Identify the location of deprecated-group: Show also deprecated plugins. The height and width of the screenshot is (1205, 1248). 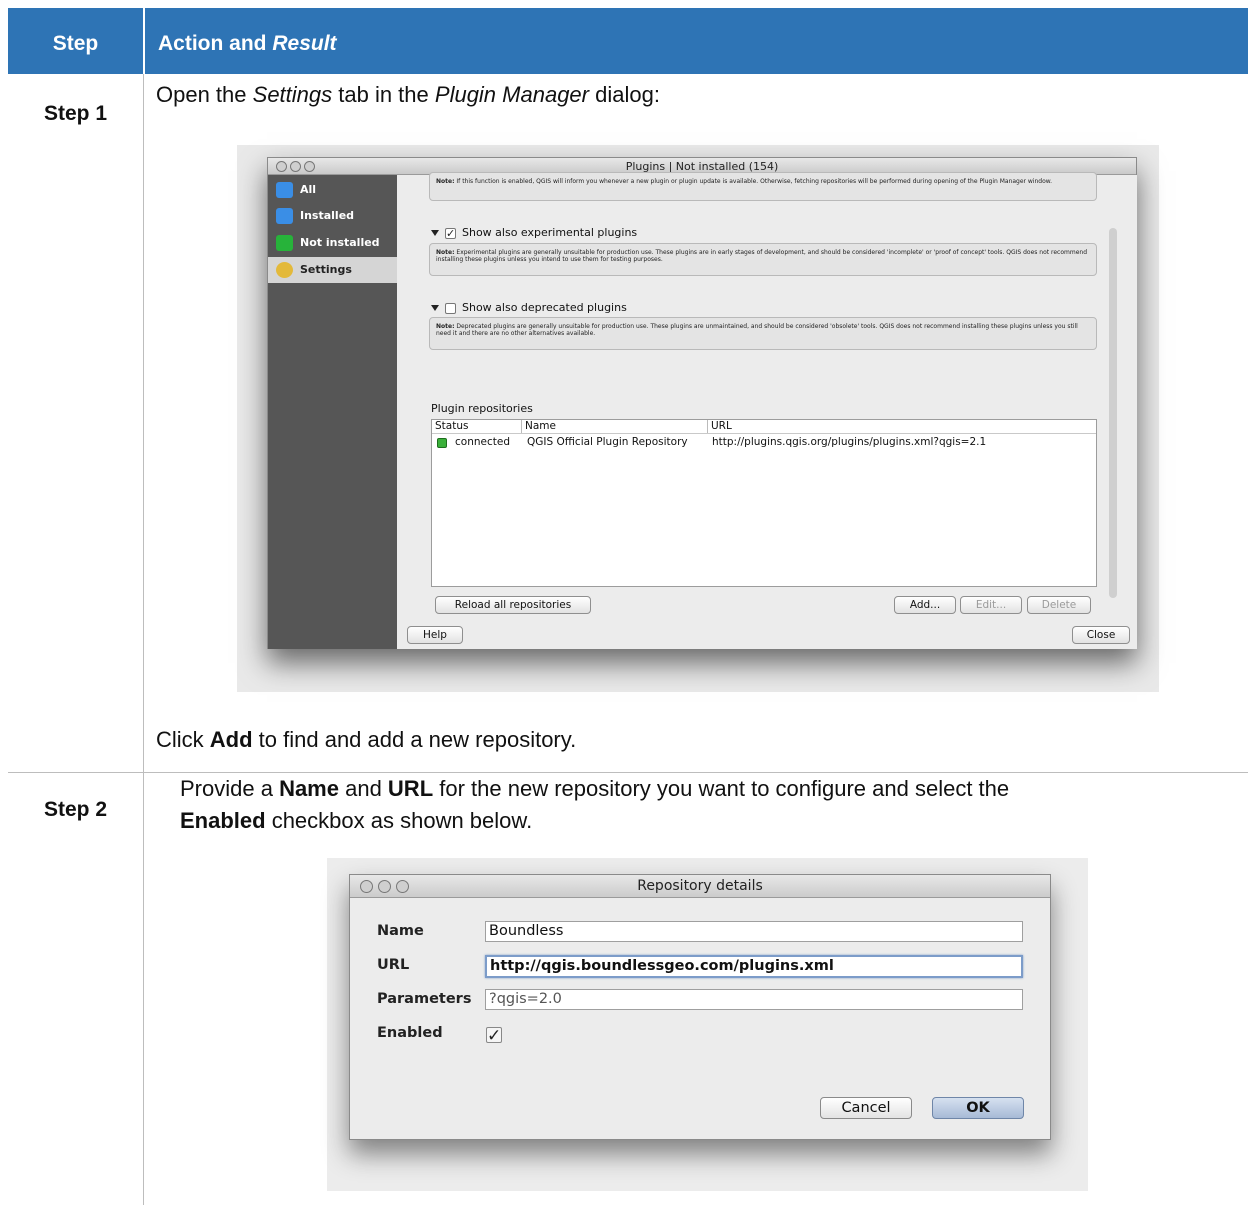
(529, 307).